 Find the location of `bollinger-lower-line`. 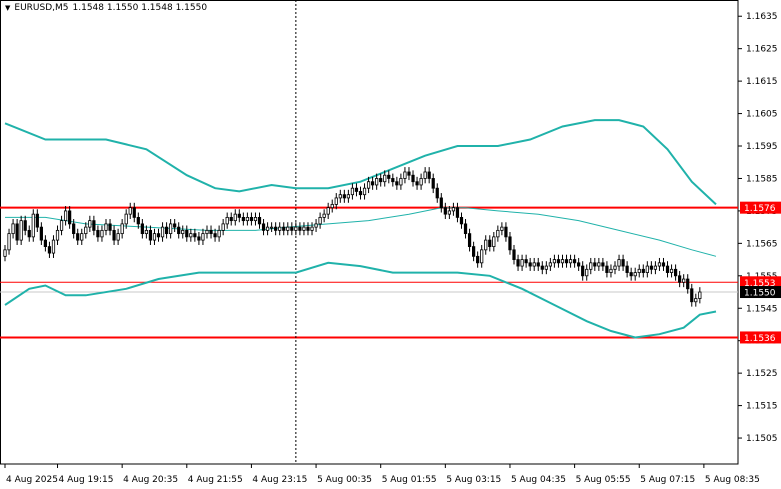

bollinger-lower-line is located at coordinates (360, 300).